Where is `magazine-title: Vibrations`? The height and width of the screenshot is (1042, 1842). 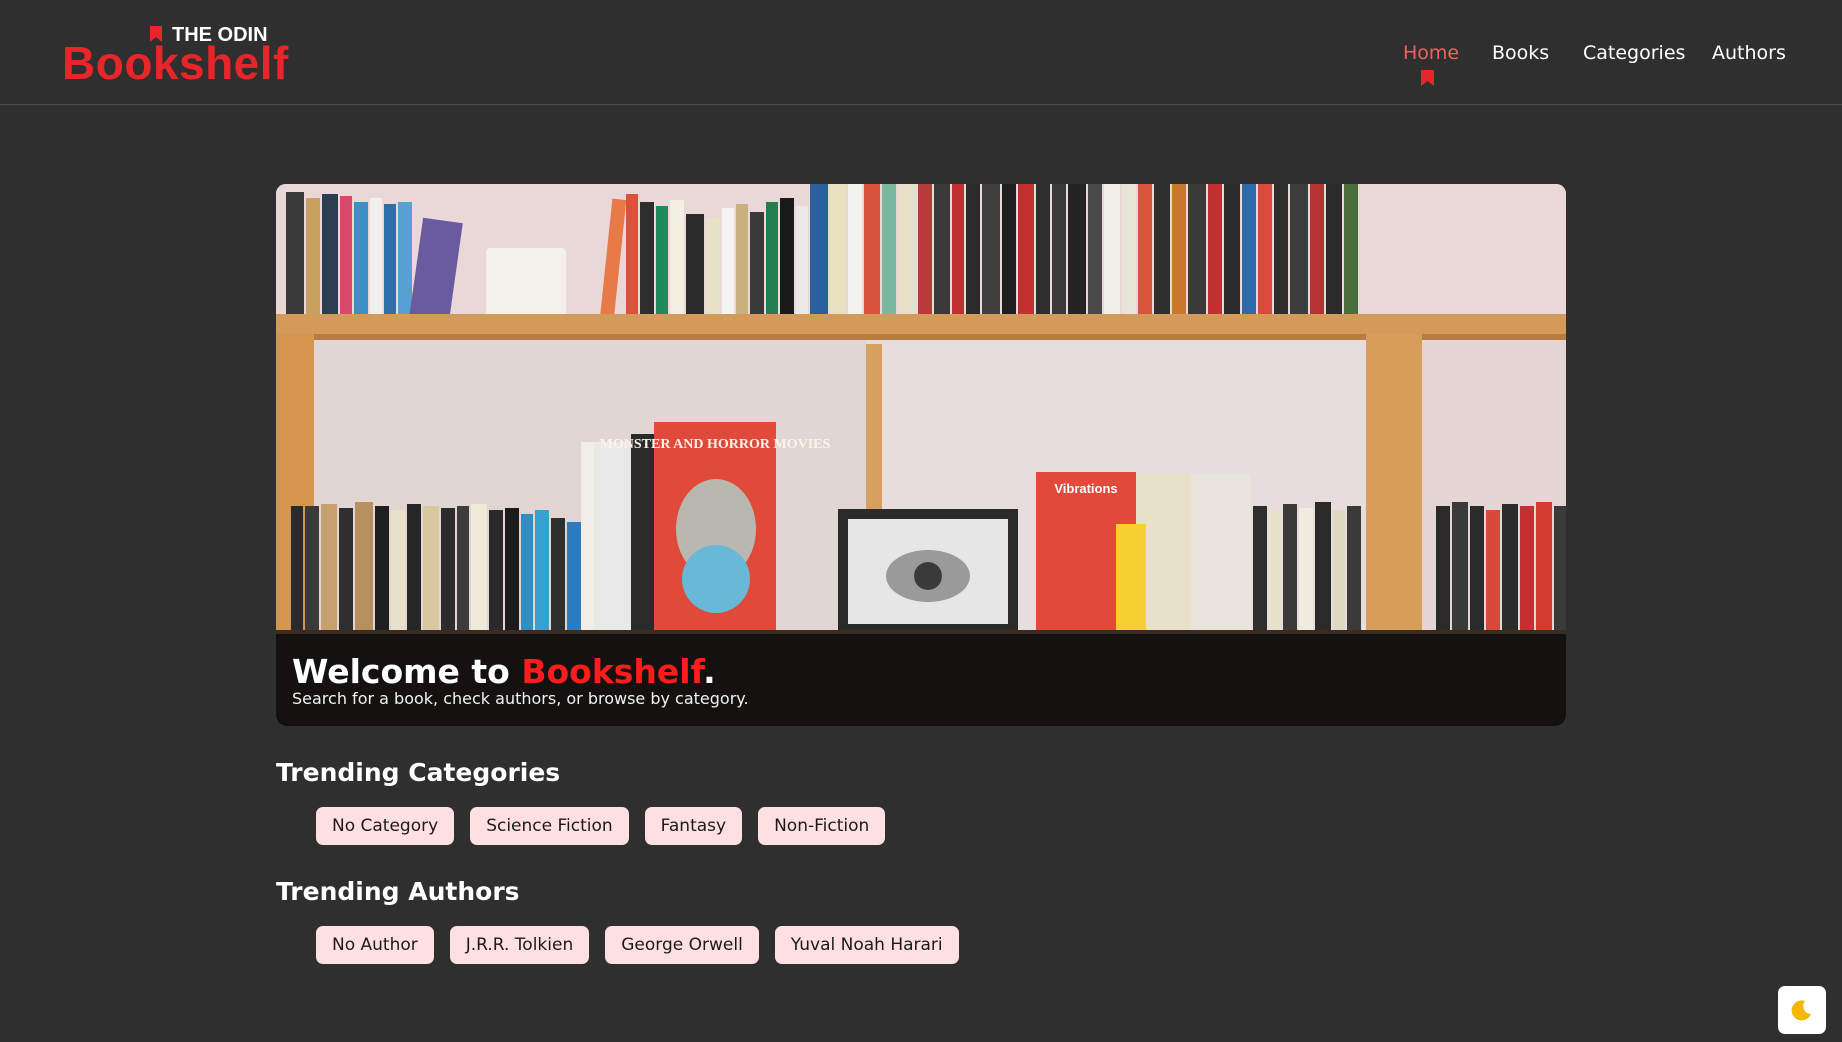
magazine-title: Vibrations is located at coordinates (1085, 488).